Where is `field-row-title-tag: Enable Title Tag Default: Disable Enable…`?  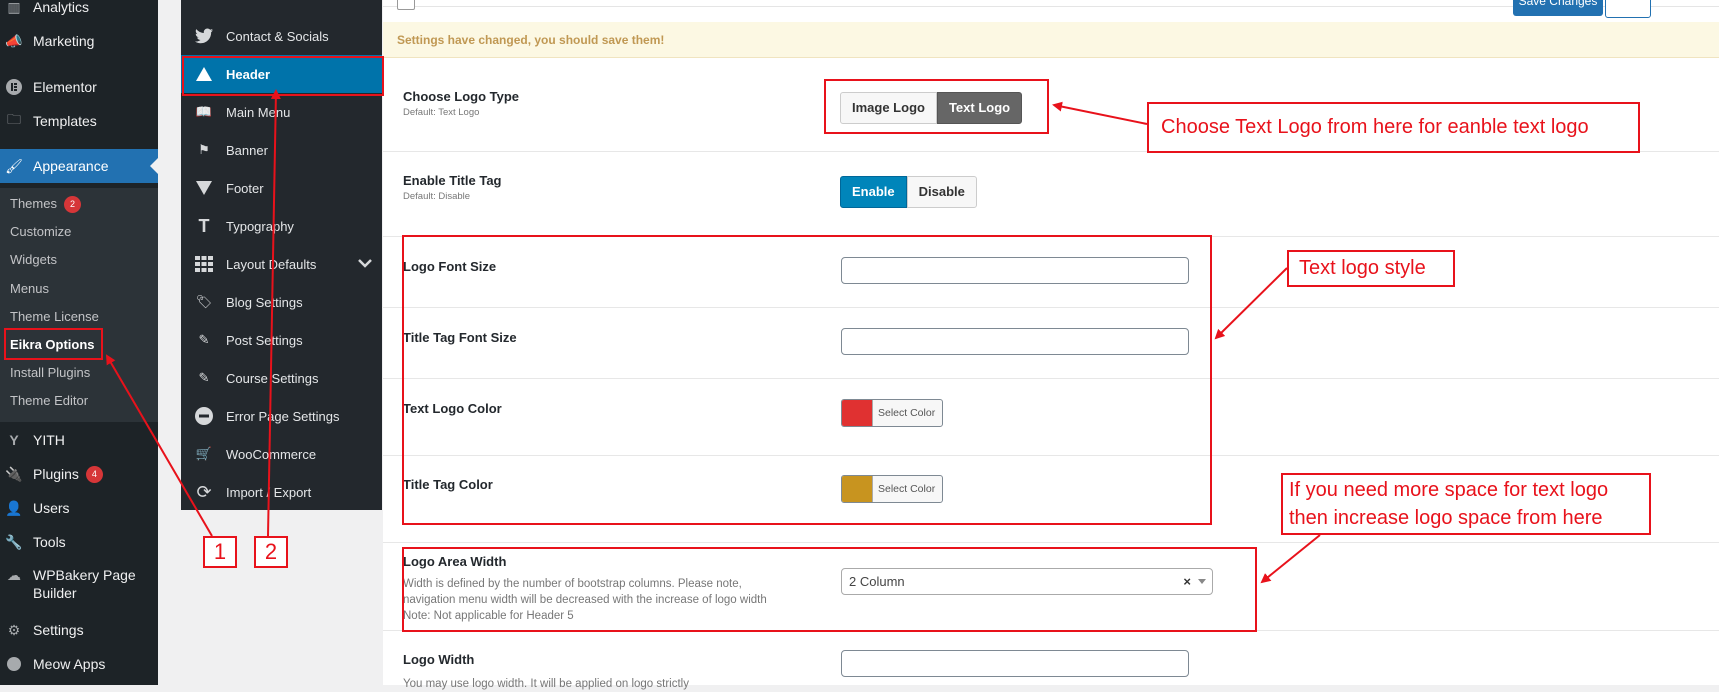 field-row-title-tag: Enable Title Tag Default: Disable Enable… is located at coordinates (1051, 194).